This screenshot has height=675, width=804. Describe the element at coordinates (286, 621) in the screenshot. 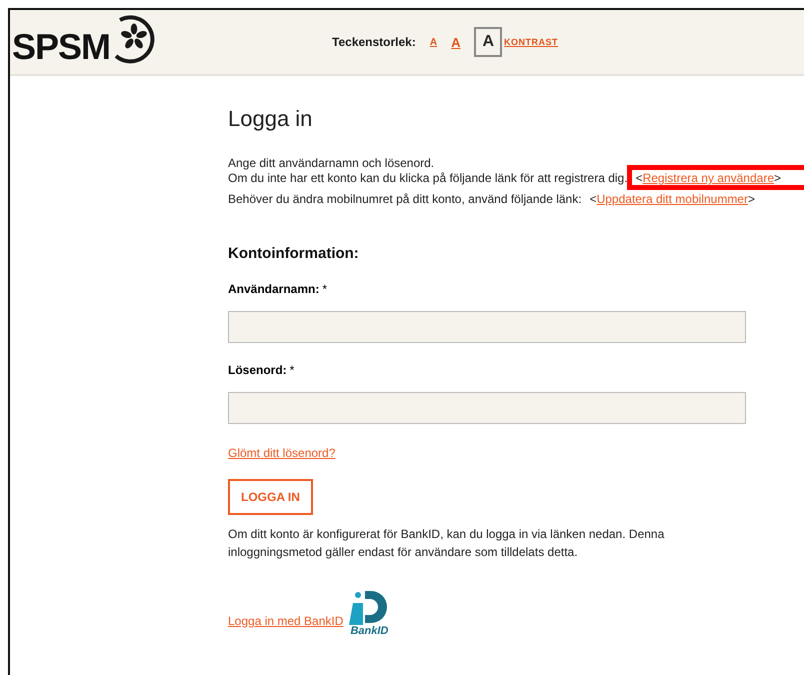

I see `bankid-login-link: Logga in med BankID` at that location.